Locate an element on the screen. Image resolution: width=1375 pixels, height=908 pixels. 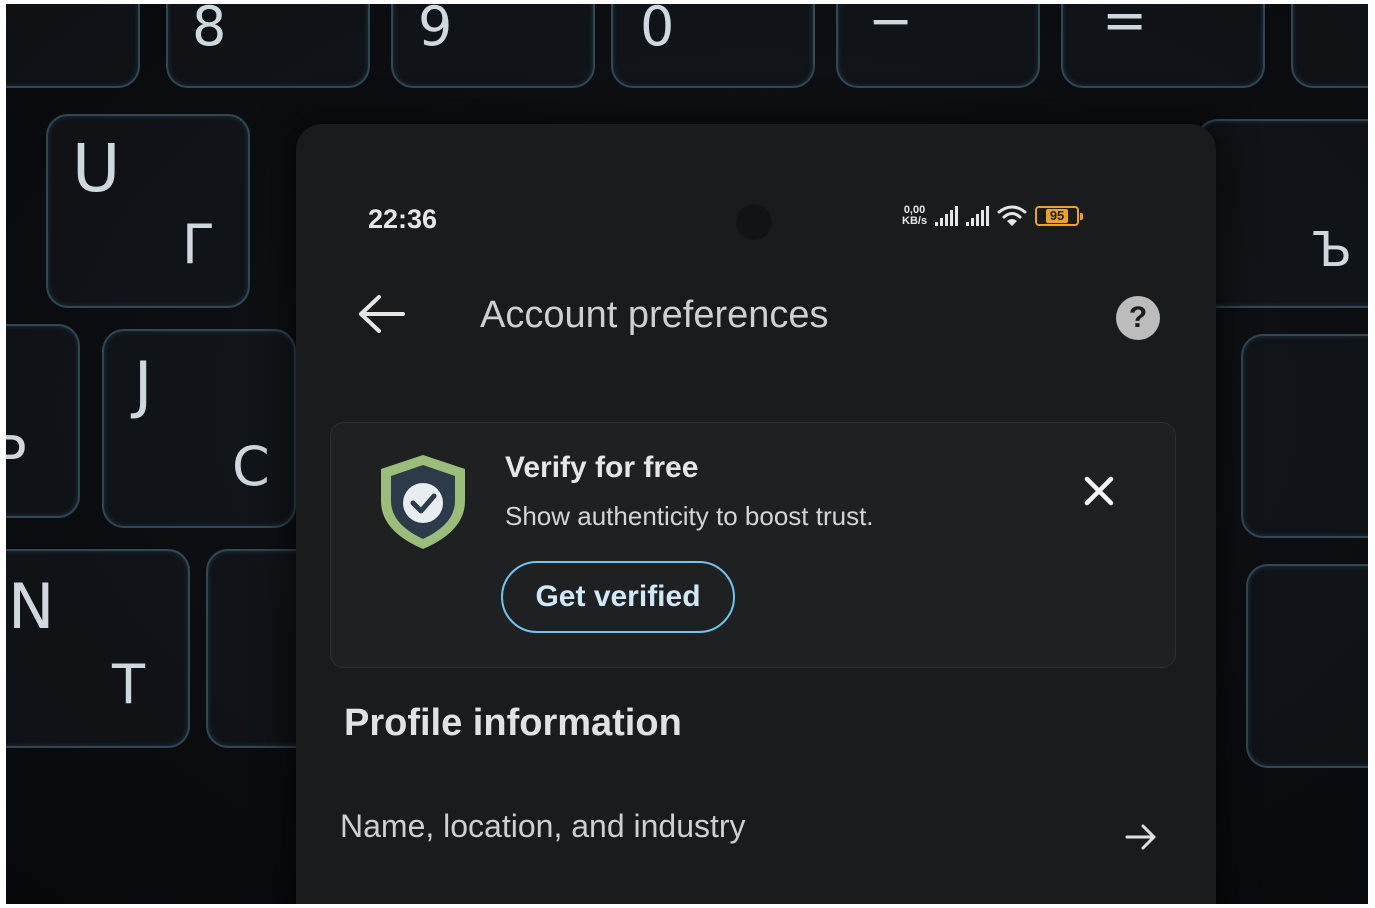
get-verified-button: Get verified is located at coordinates (618, 597).